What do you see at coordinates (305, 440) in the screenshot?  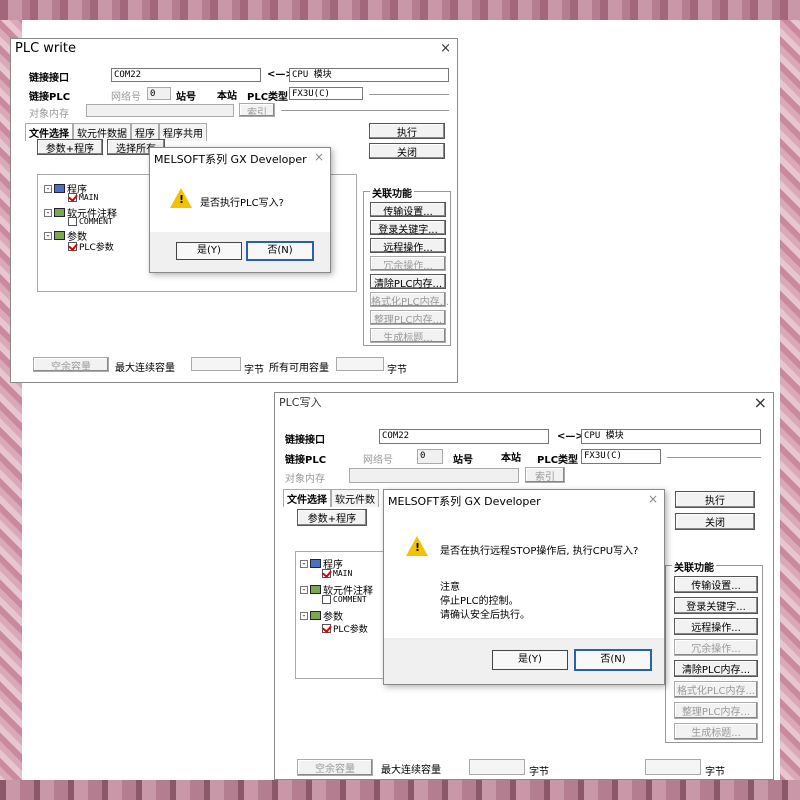 I see `link-interface-label: 链接接口` at bounding box center [305, 440].